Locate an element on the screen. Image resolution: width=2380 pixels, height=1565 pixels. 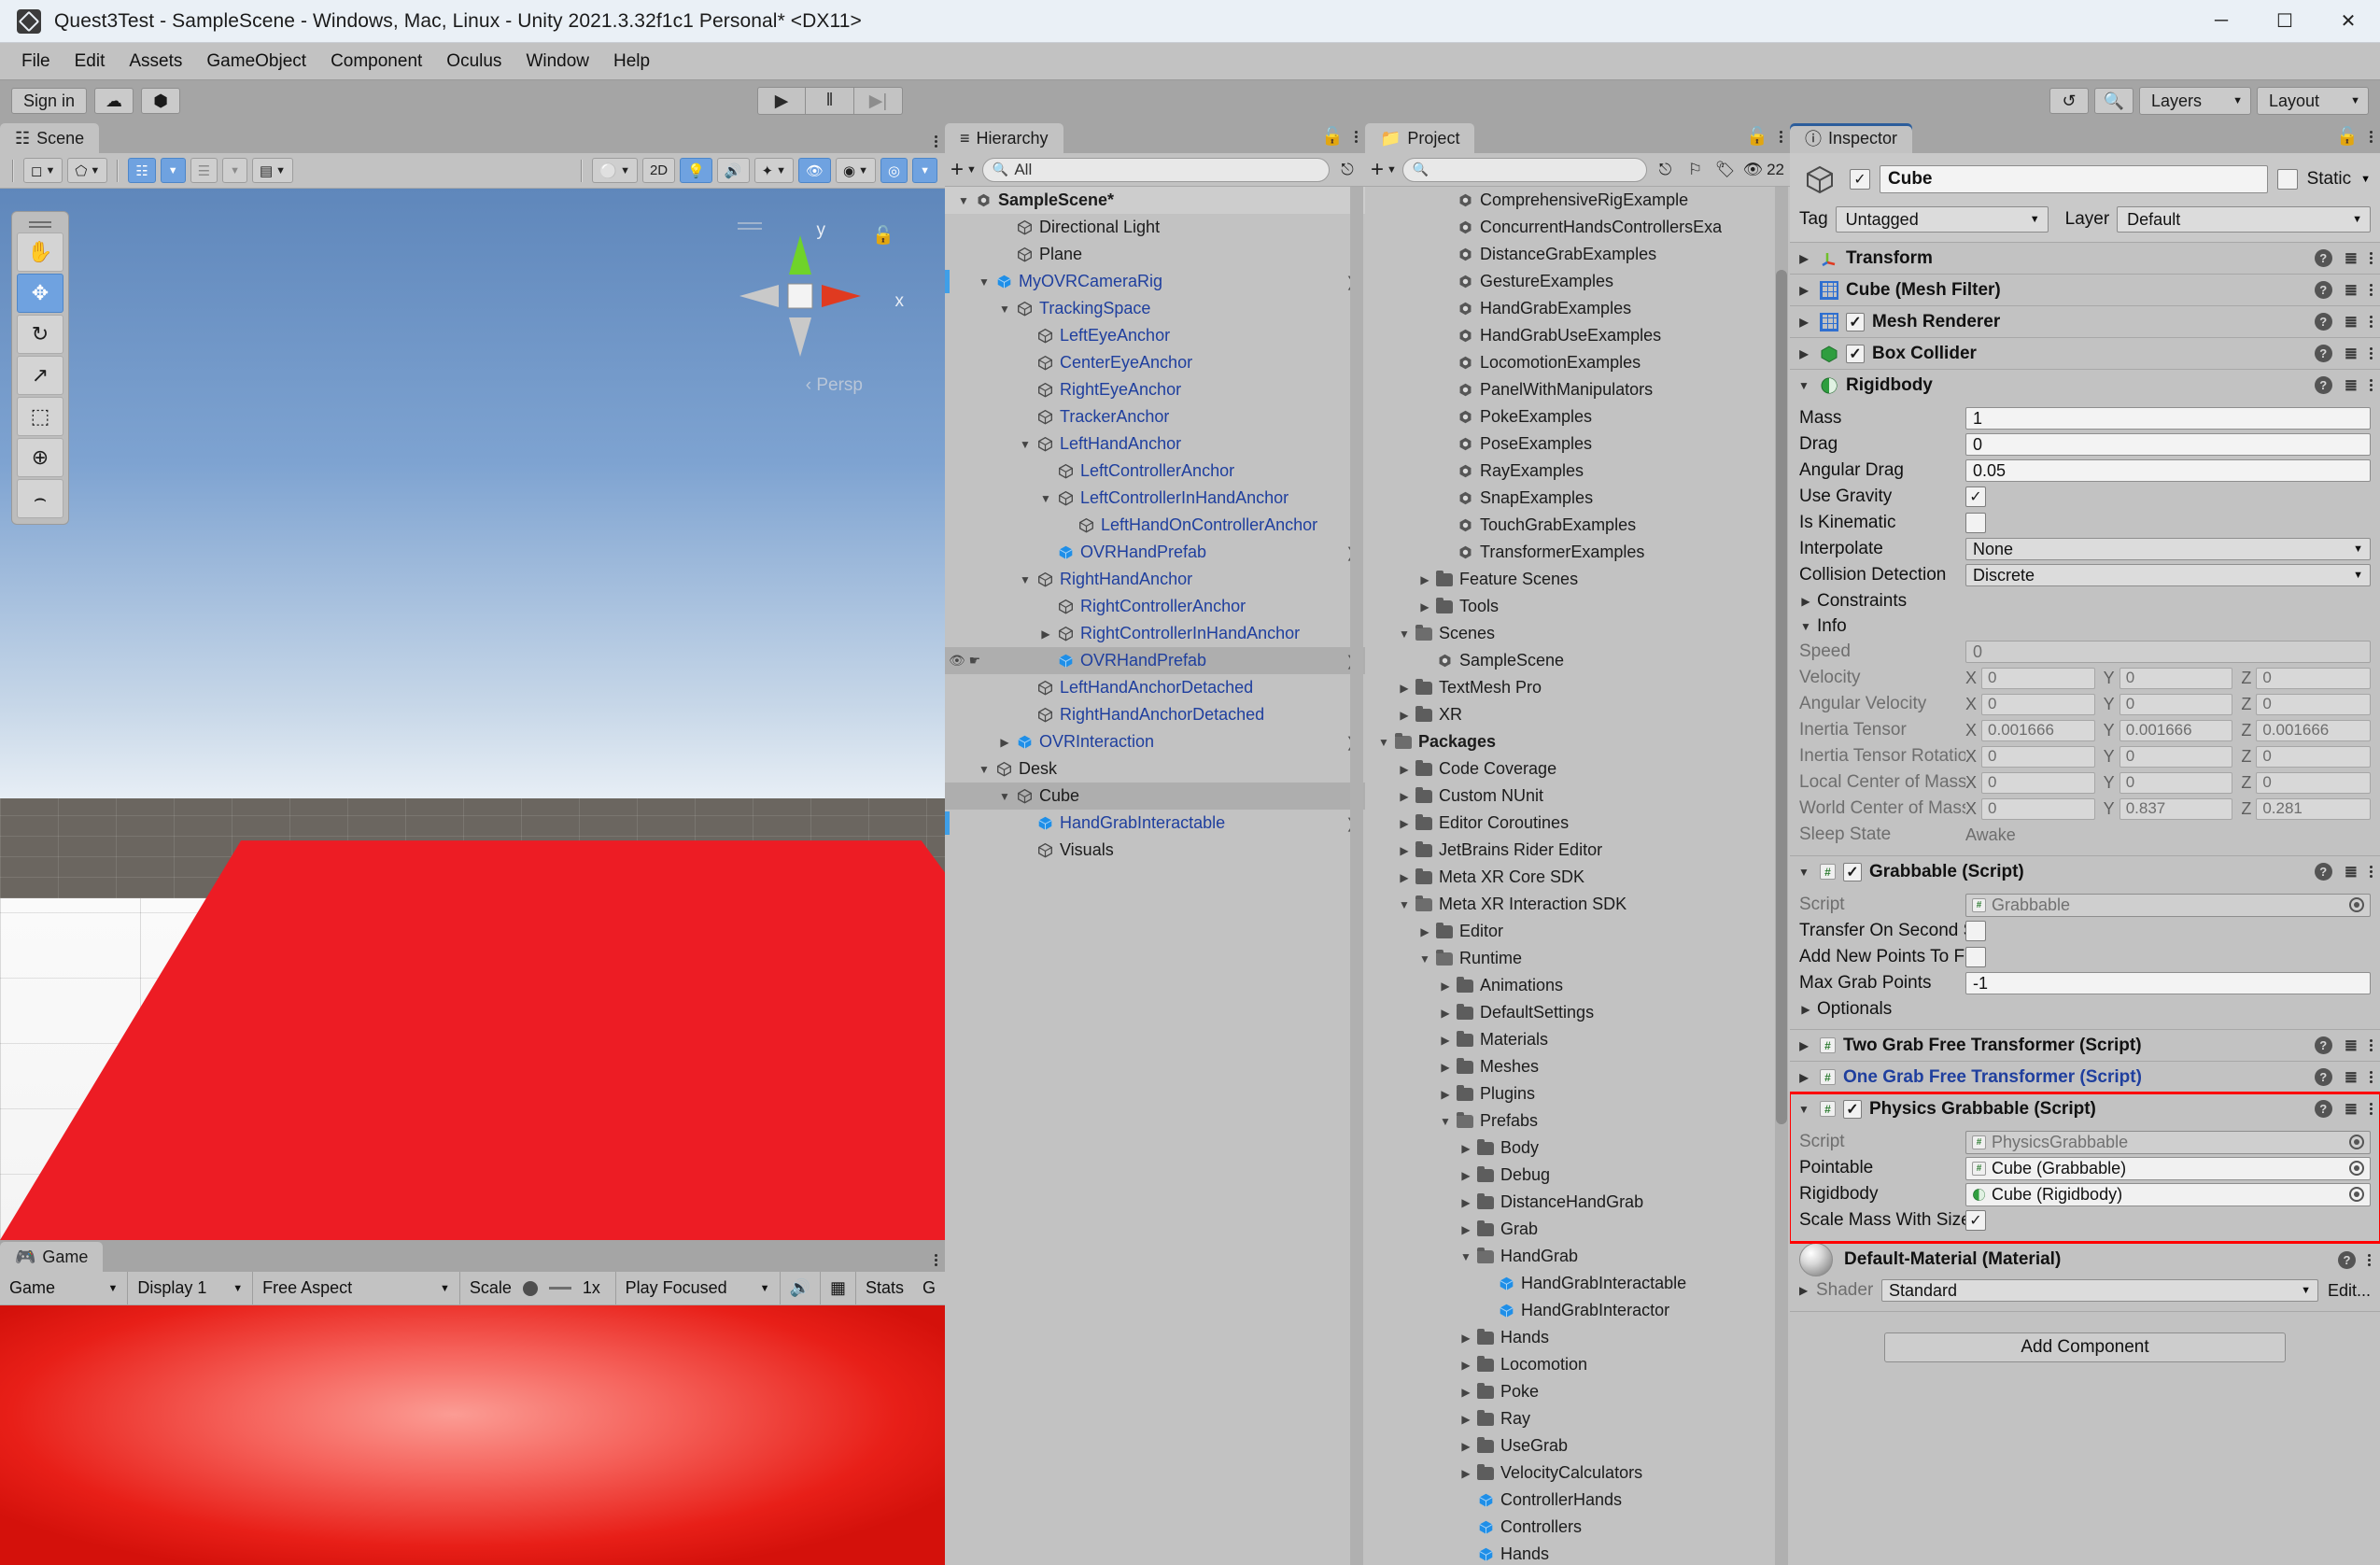
transform-tool: ⊕ is located at coordinates (40, 457).